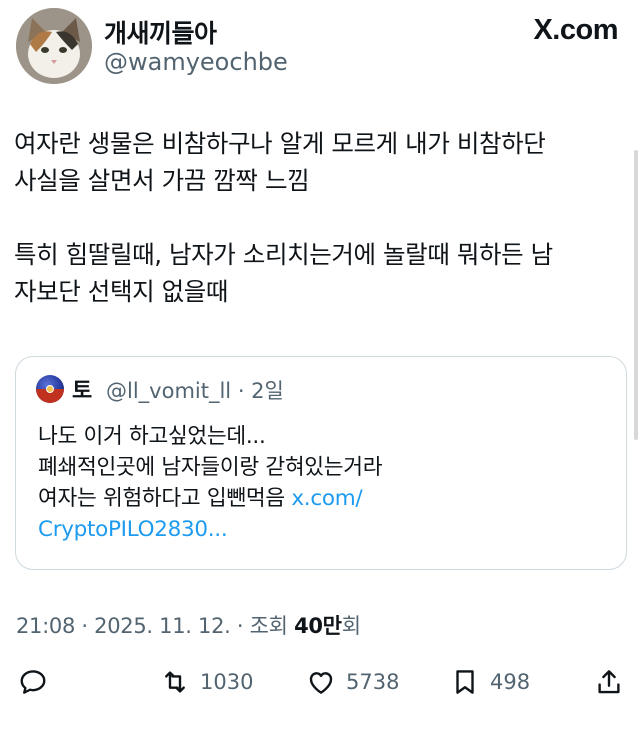  Describe the element at coordinates (155, 626) in the screenshot. I see `timestamp-date: 21:08 · 2025. 11. 12. · 조회` at that location.